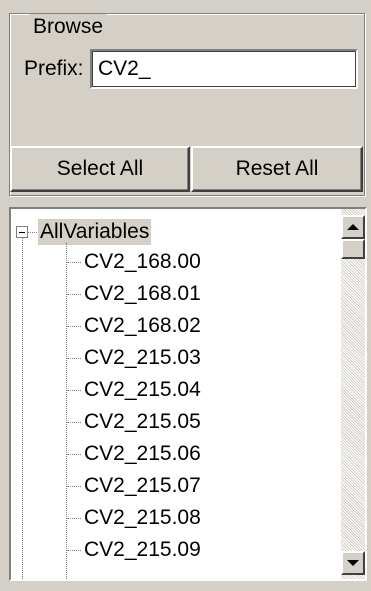  What do you see at coordinates (224, 69) in the screenshot?
I see `prefix-input` at bounding box center [224, 69].